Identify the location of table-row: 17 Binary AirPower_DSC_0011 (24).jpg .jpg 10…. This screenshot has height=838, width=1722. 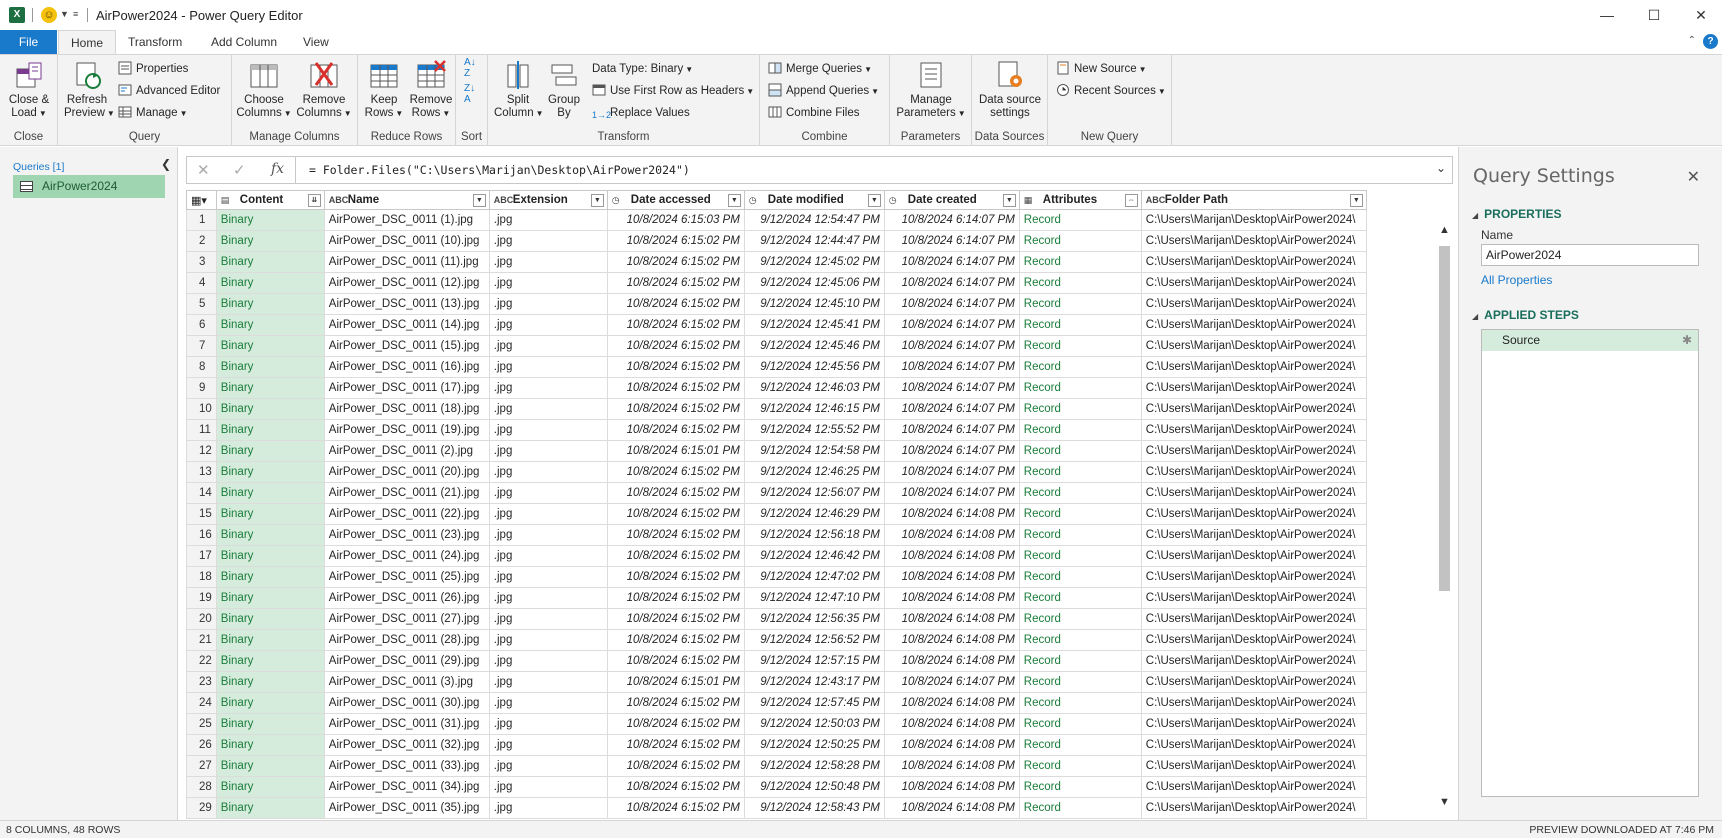
(776, 556).